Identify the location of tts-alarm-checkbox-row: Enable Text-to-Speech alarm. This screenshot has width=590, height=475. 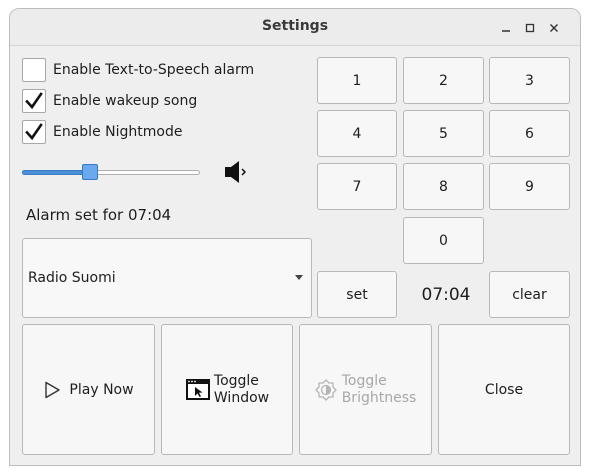
(138, 70).